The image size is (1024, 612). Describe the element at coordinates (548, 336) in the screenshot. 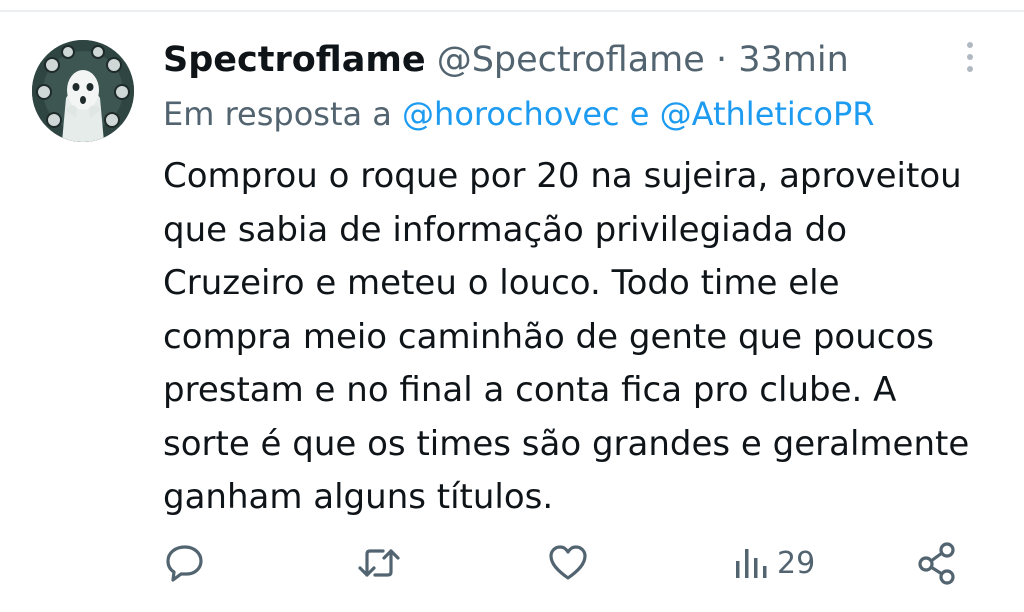

I see `text-line: compra meio caminhão de gente que poucos` at that location.